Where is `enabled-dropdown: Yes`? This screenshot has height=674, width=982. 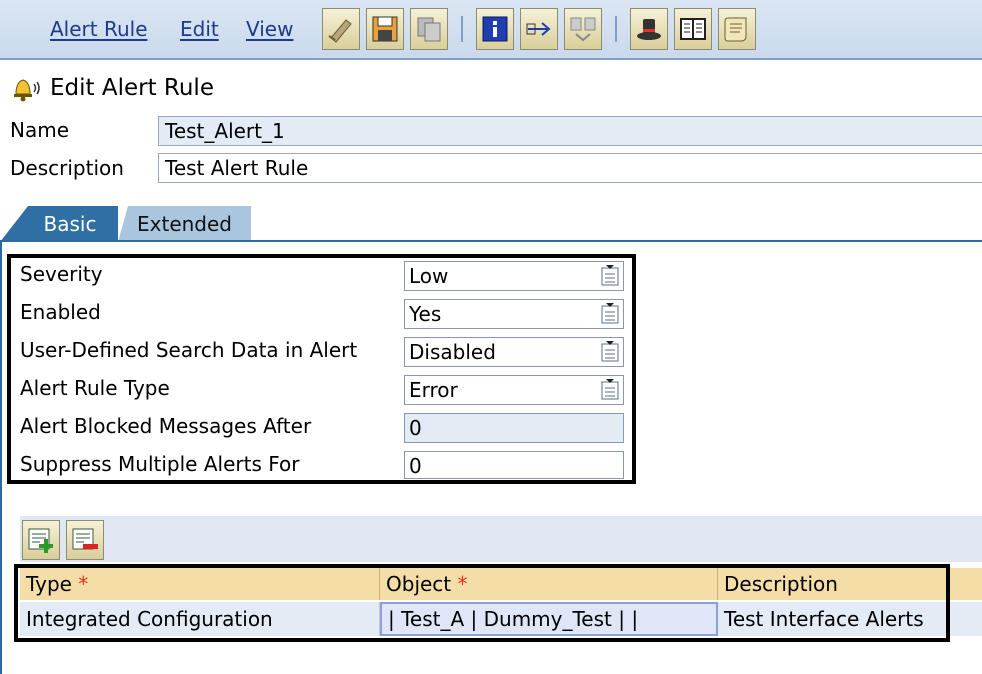
enabled-dropdown: Yes is located at coordinates (514, 314).